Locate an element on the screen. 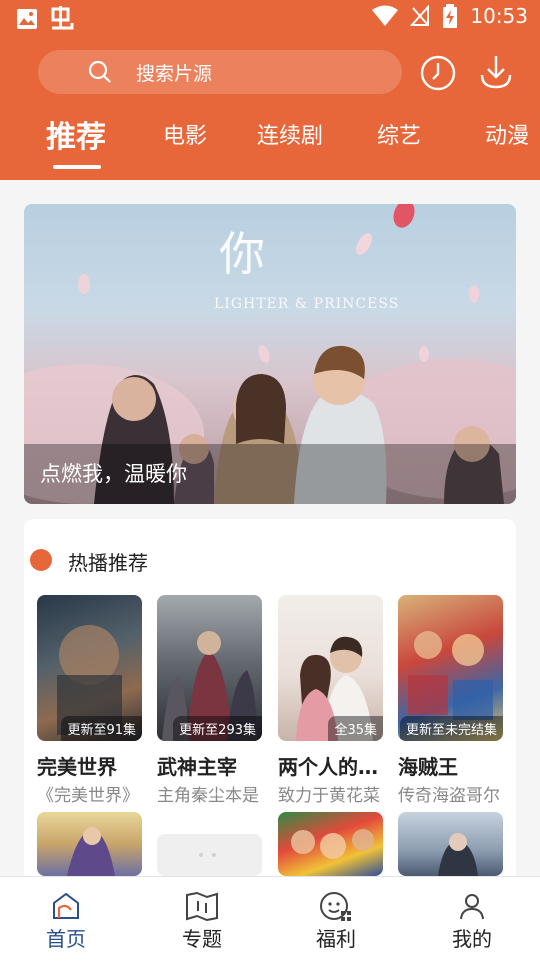 This screenshot has height=961, width=540. no-signal-icon is located at coordinates (420, 15).